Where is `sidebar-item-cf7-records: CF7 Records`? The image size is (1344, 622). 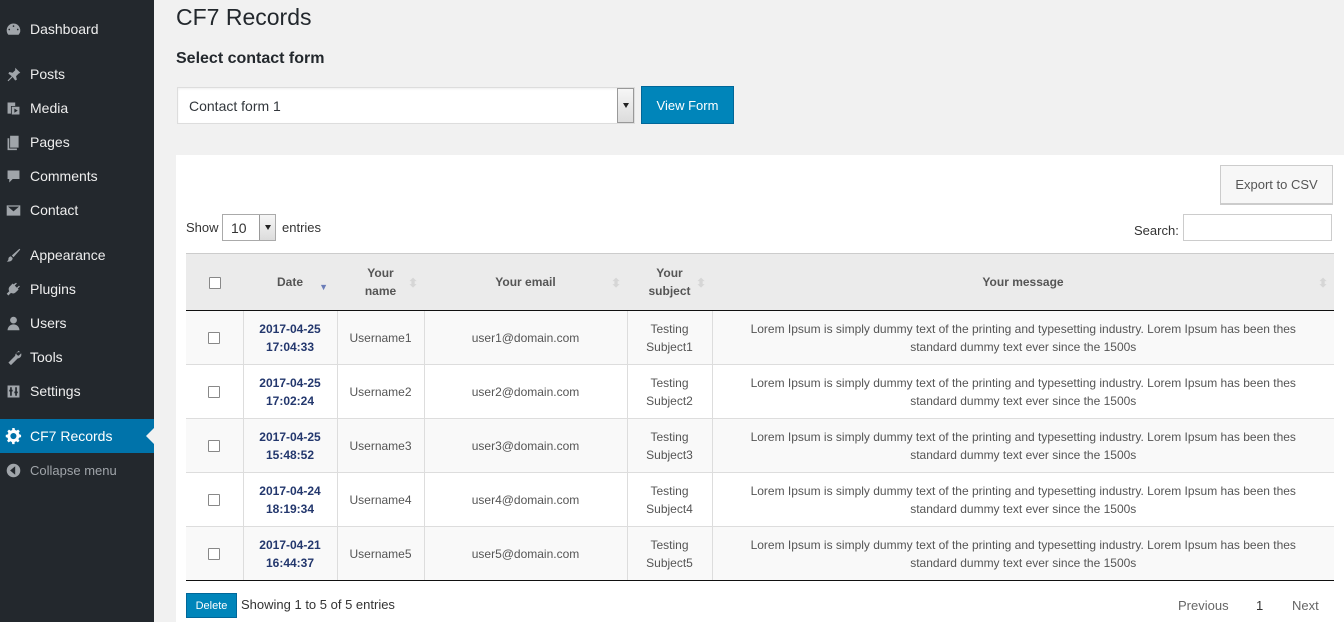
sidebar-item-cf7-records: CF7 Records is located at coordinates (77, 436).